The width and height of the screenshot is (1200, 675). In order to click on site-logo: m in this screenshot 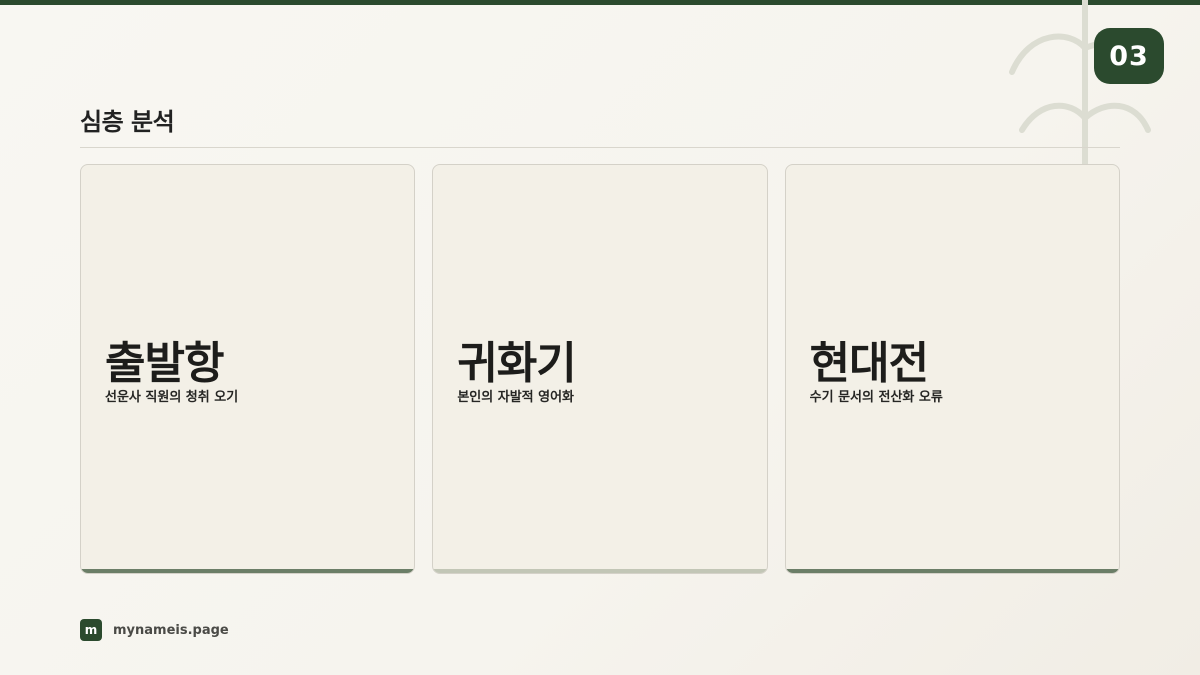, I will do `click(91, 630)`.